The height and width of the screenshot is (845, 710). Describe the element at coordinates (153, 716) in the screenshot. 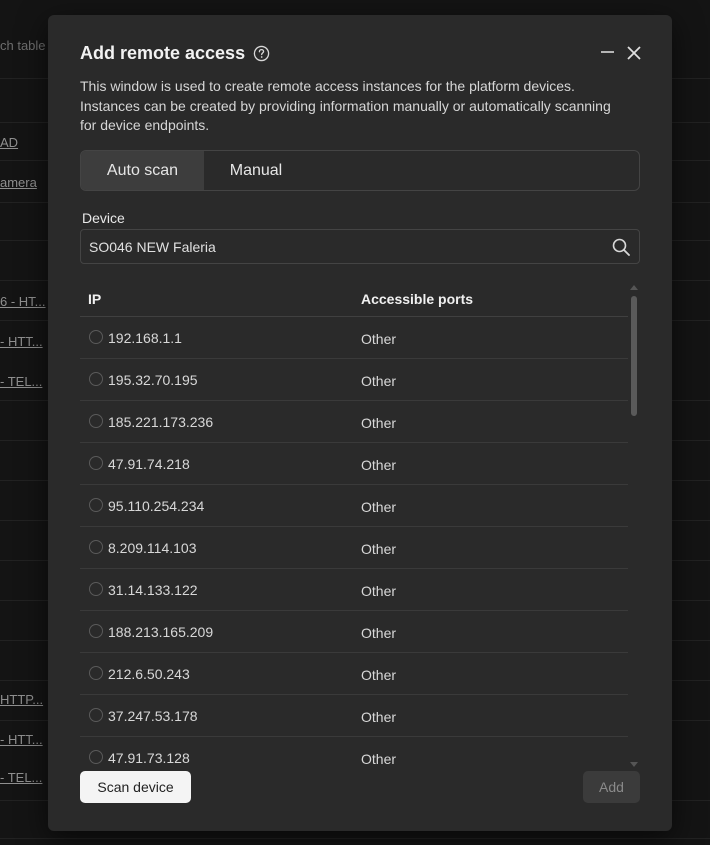

I see `row-ip: 37.247.53.178` at that location.